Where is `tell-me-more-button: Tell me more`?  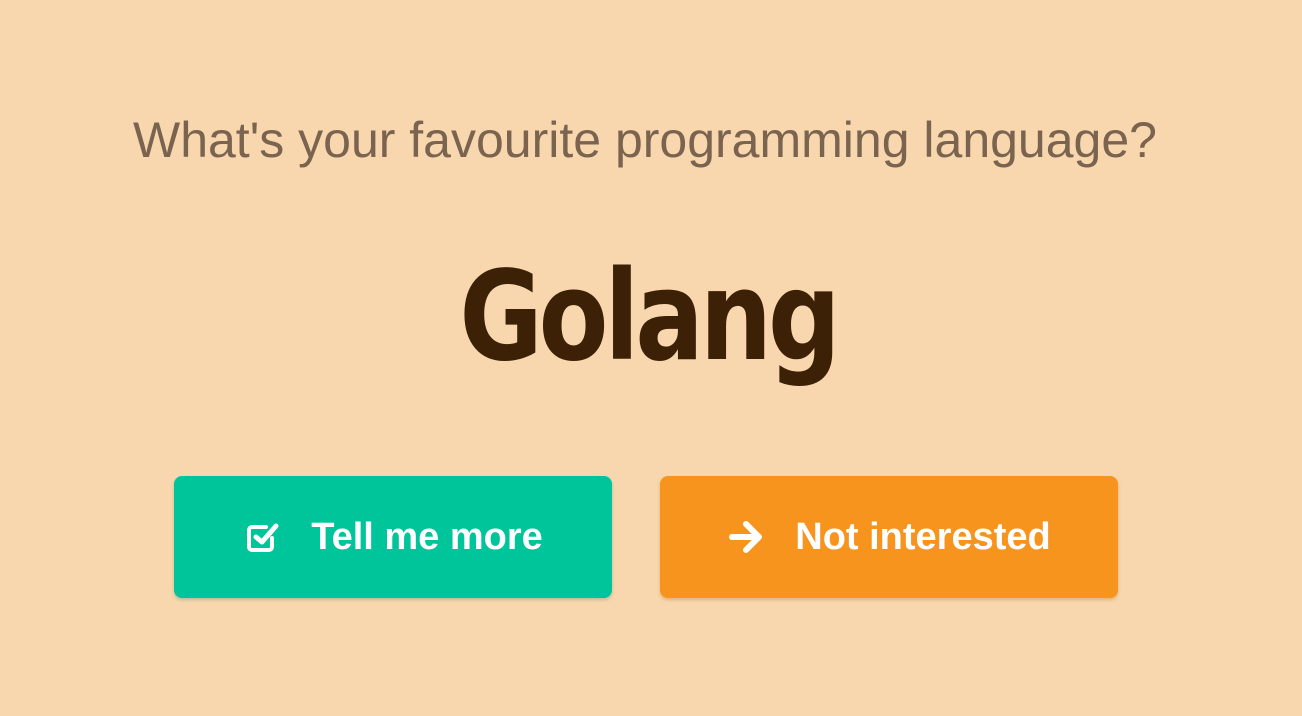 tell-me-more-button: Tell me more is located at coordinates (393, 537).